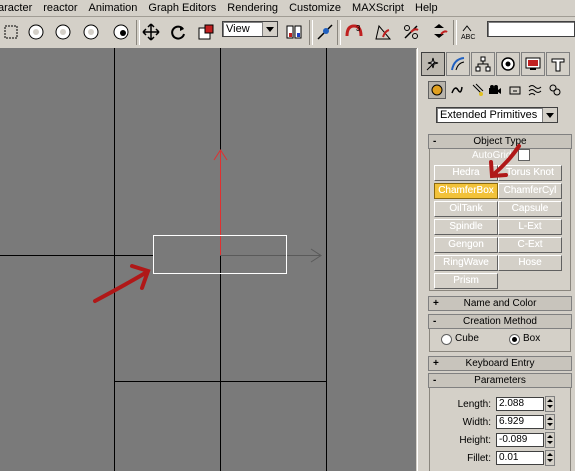  What do you see at coordinates (383, 32) in the screenshot?
I see `angle-snap-icon` at bounding box center [383, 32].